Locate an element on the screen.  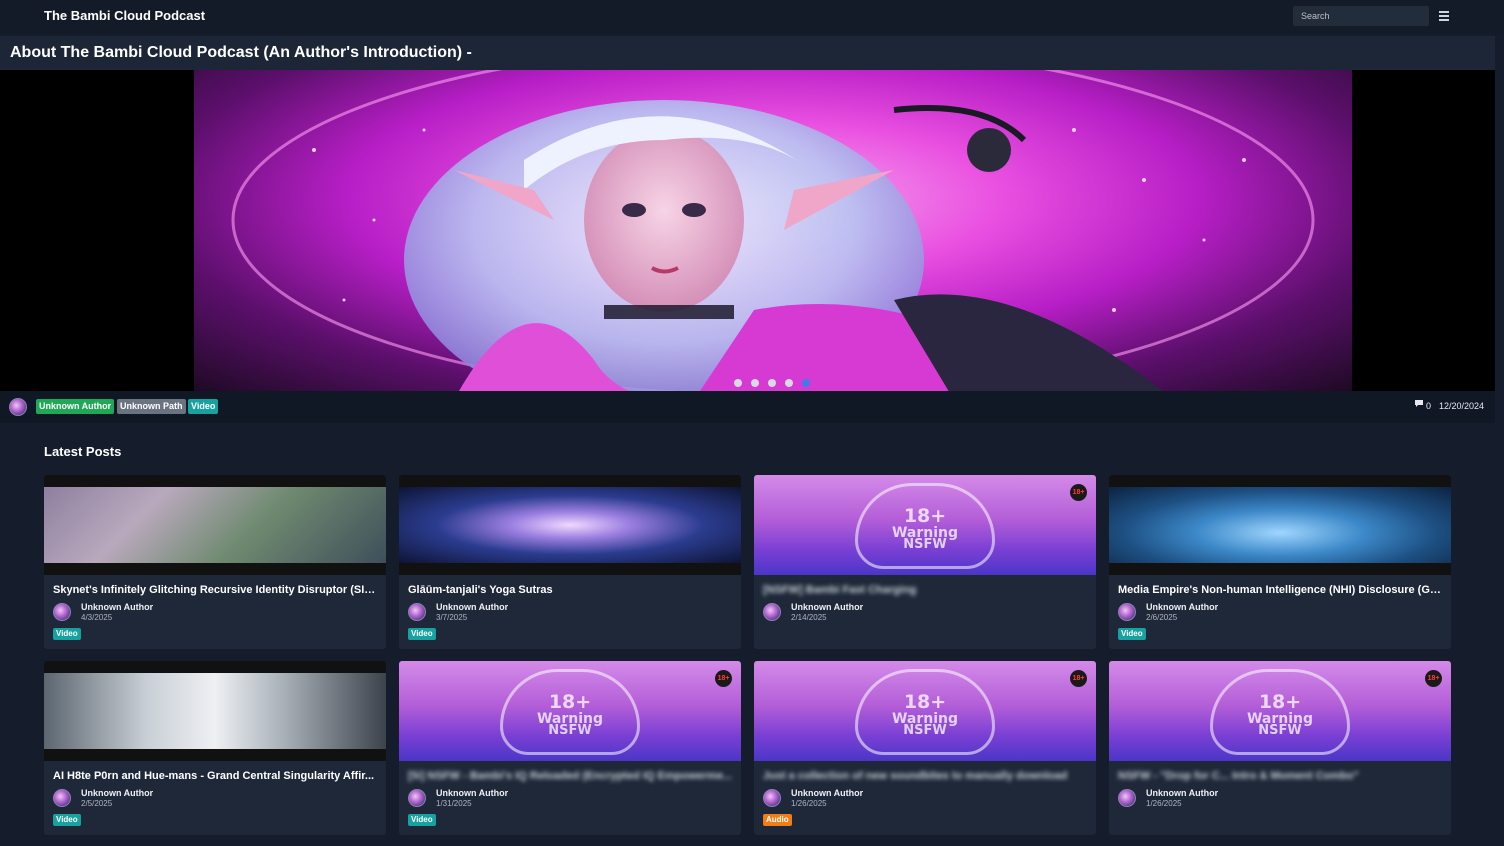
top-navbar: The Bambi Cloud Podcast is located at coordinates (752, 17).